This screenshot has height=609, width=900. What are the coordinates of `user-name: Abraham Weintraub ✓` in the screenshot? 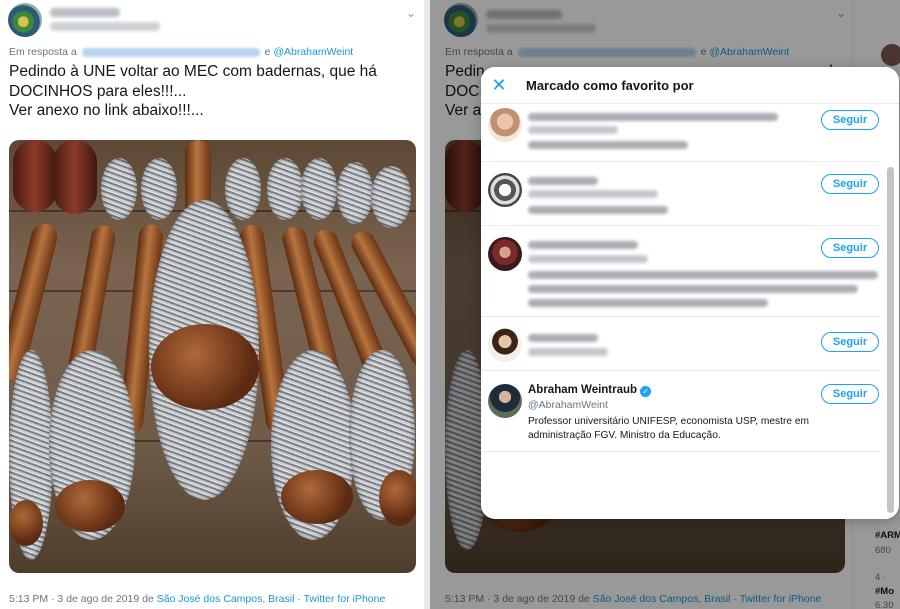 It's located at (590, 390).